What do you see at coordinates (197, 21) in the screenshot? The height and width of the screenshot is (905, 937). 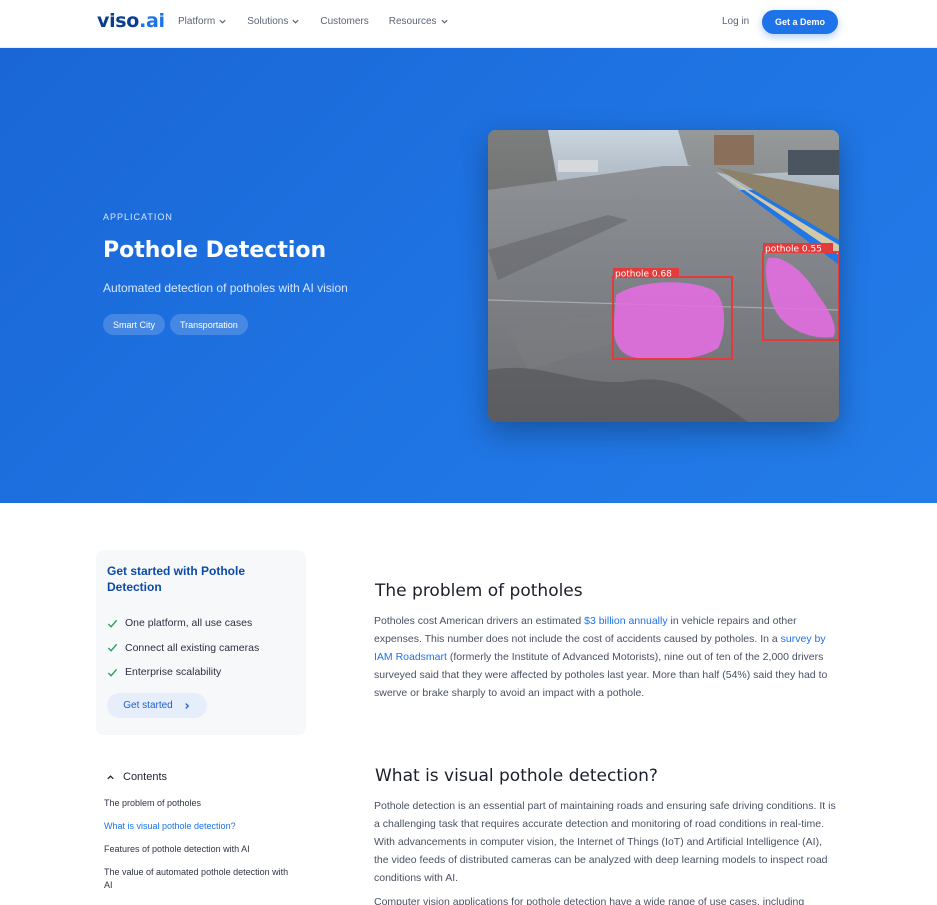 I see `nav-platform-label: Platform` at bounding box center [197, 21].